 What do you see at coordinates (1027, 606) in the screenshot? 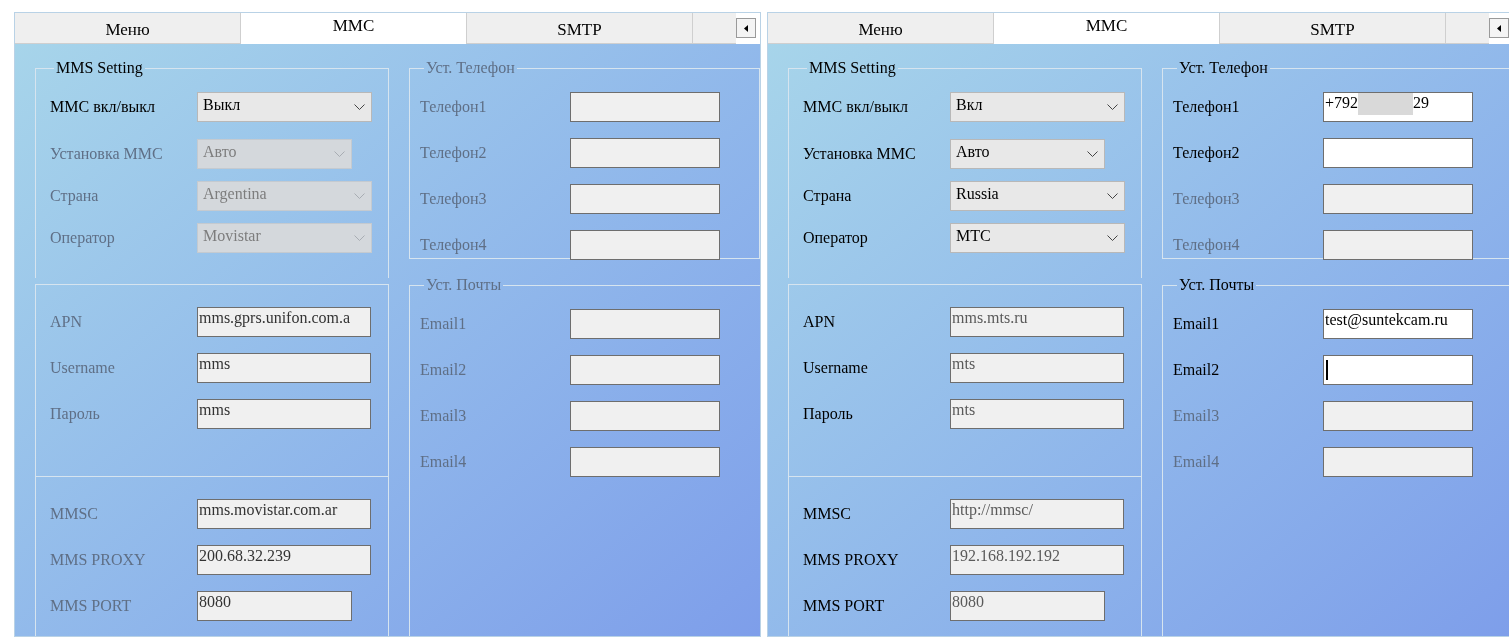
I see `input-field: 8080` at bounding box center [1027, 606].